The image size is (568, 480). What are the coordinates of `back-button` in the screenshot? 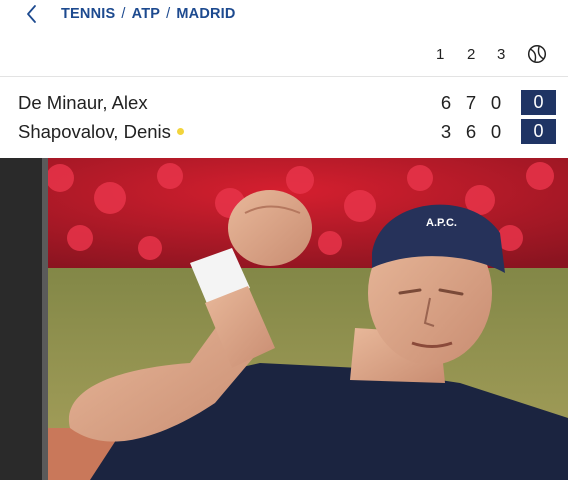 It's located at (32, 14).